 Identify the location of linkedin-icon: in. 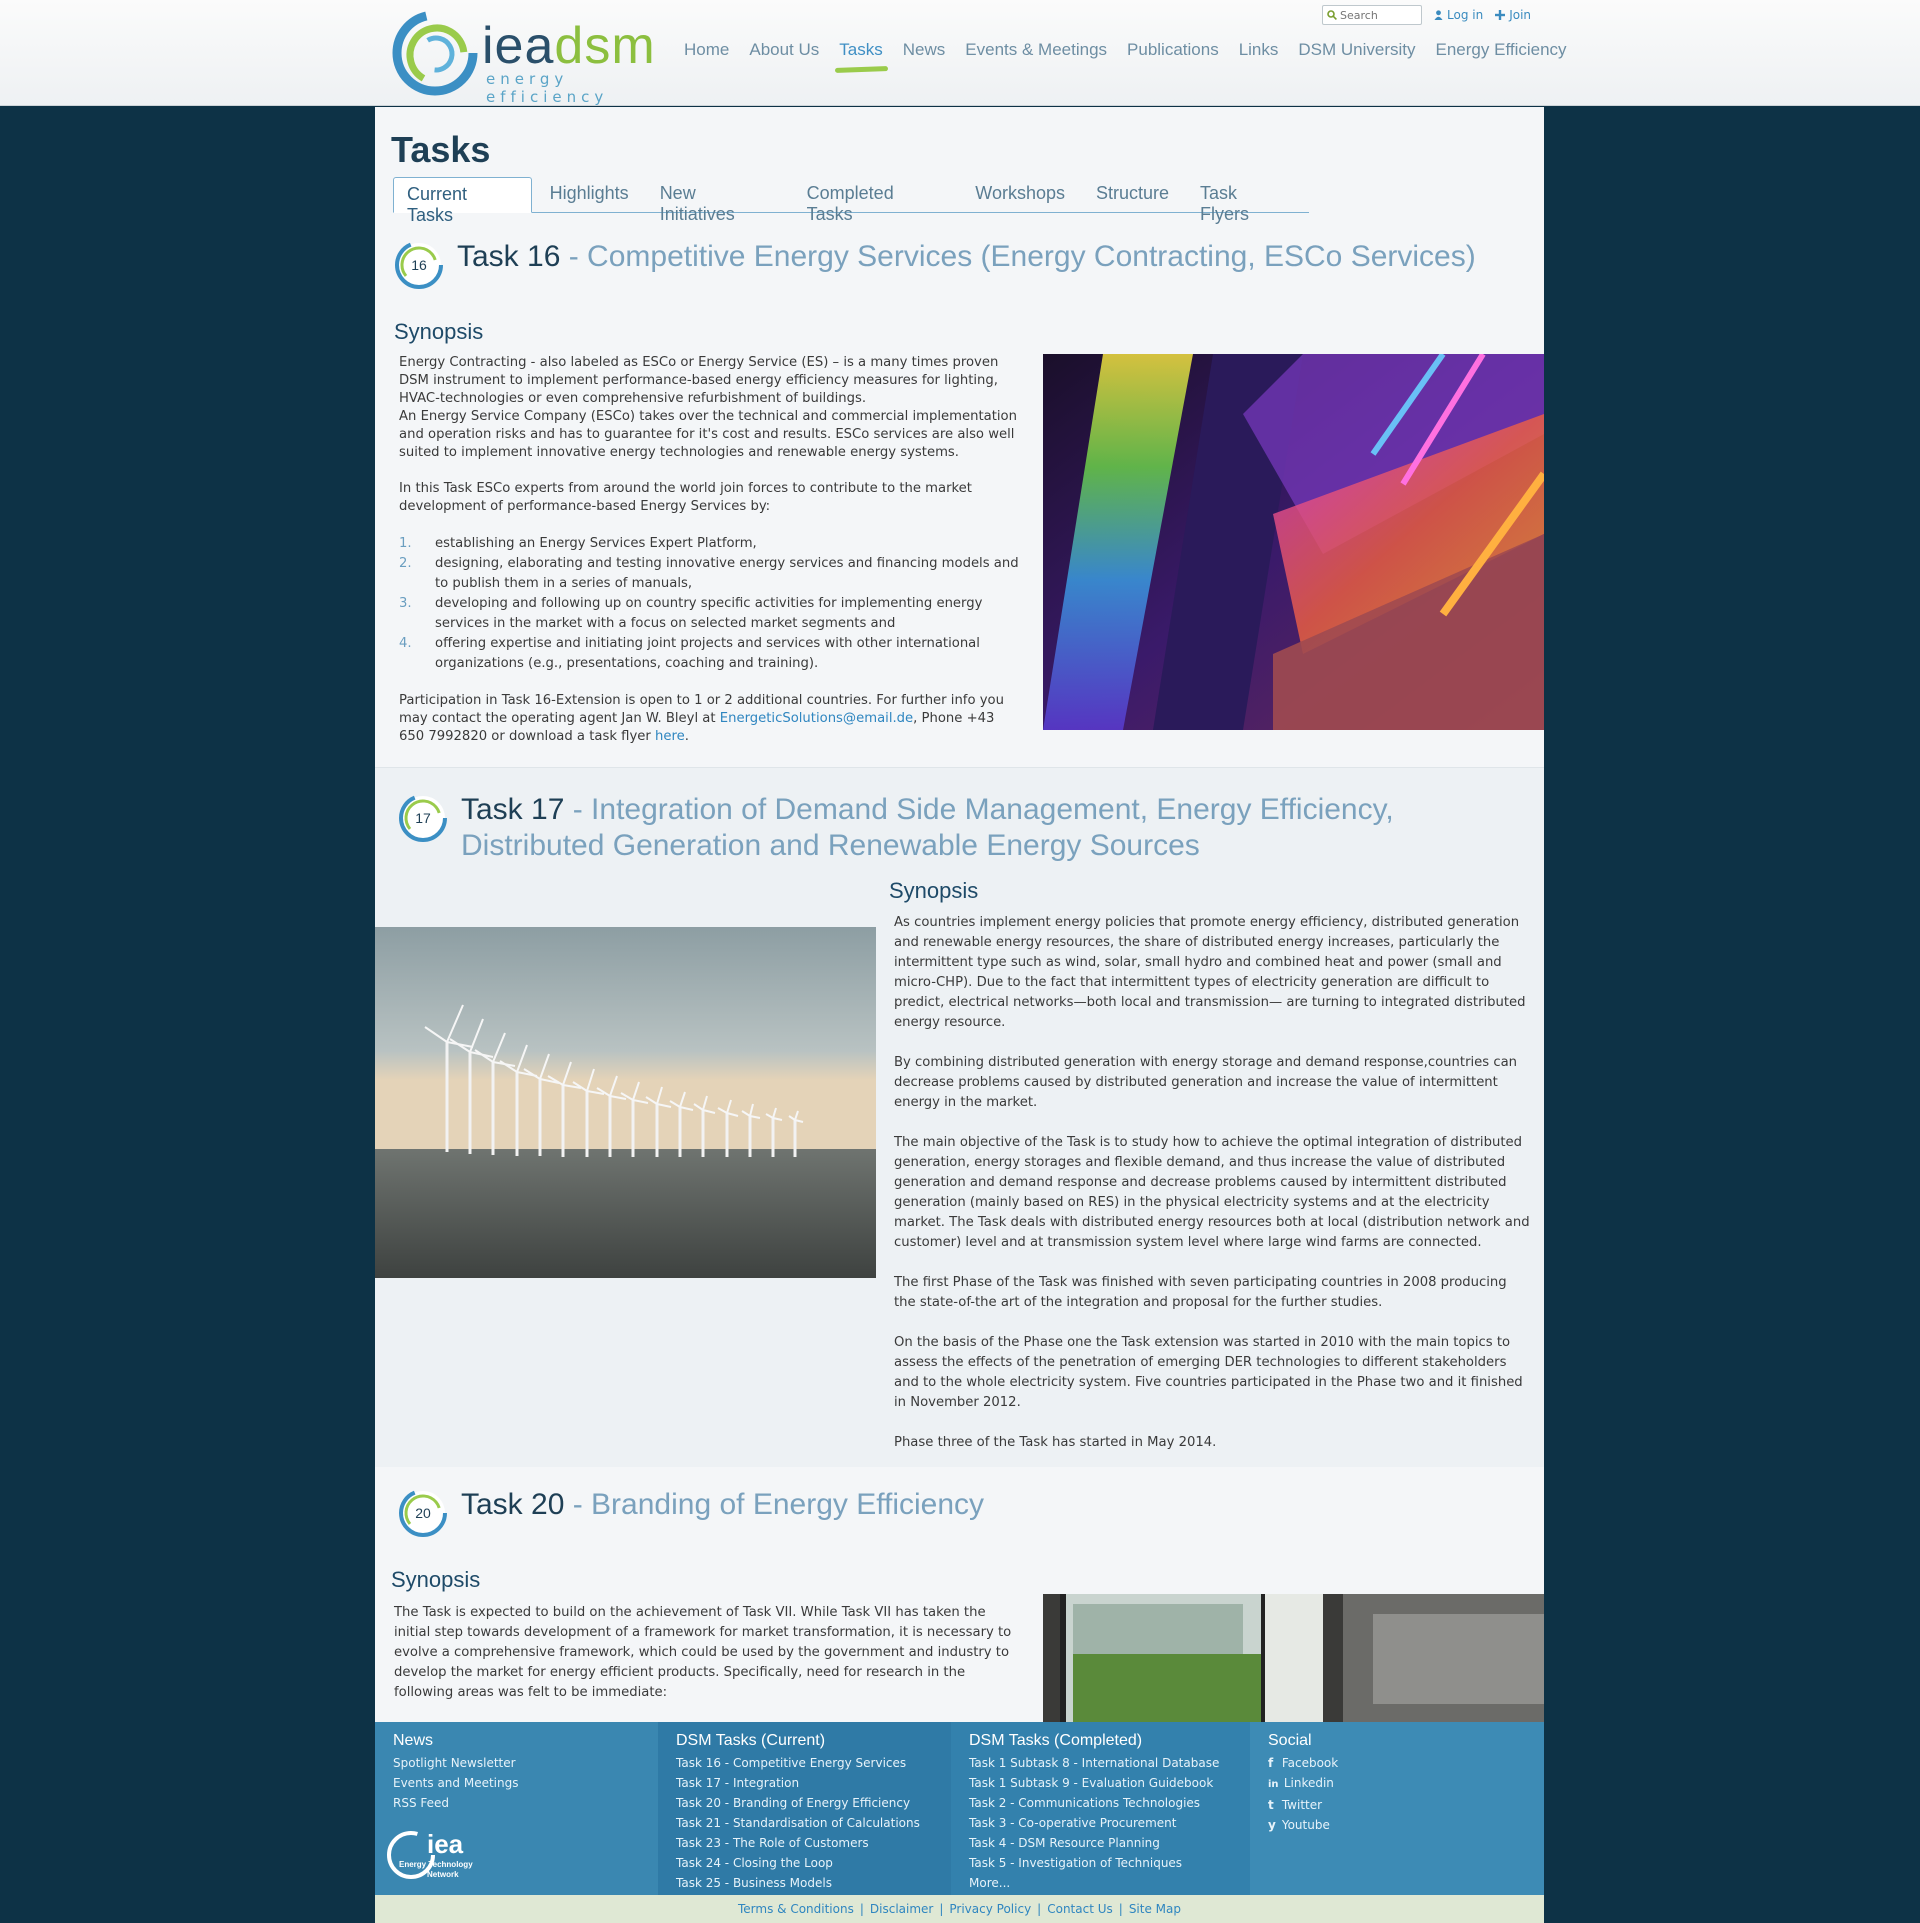
(1273, 1784).